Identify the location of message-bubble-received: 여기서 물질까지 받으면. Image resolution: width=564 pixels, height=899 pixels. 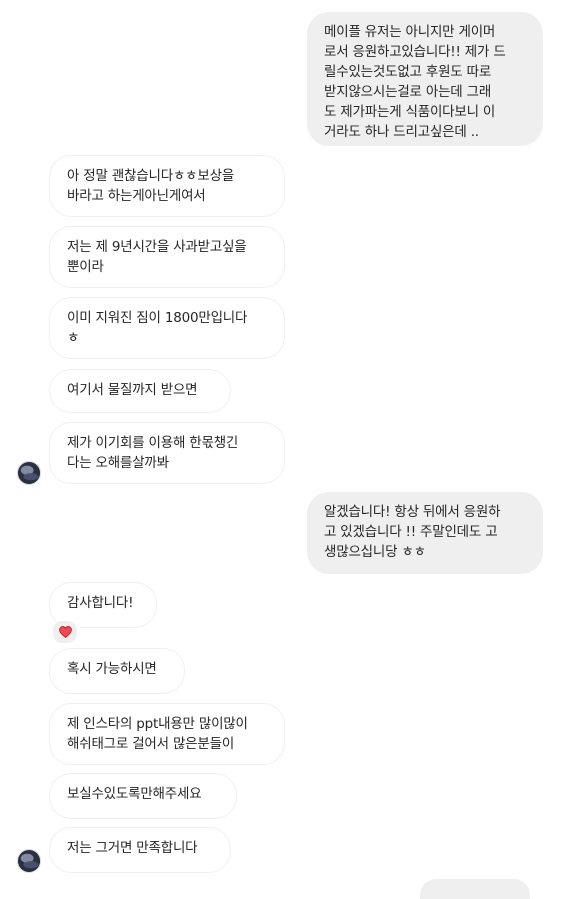
(140, 391).